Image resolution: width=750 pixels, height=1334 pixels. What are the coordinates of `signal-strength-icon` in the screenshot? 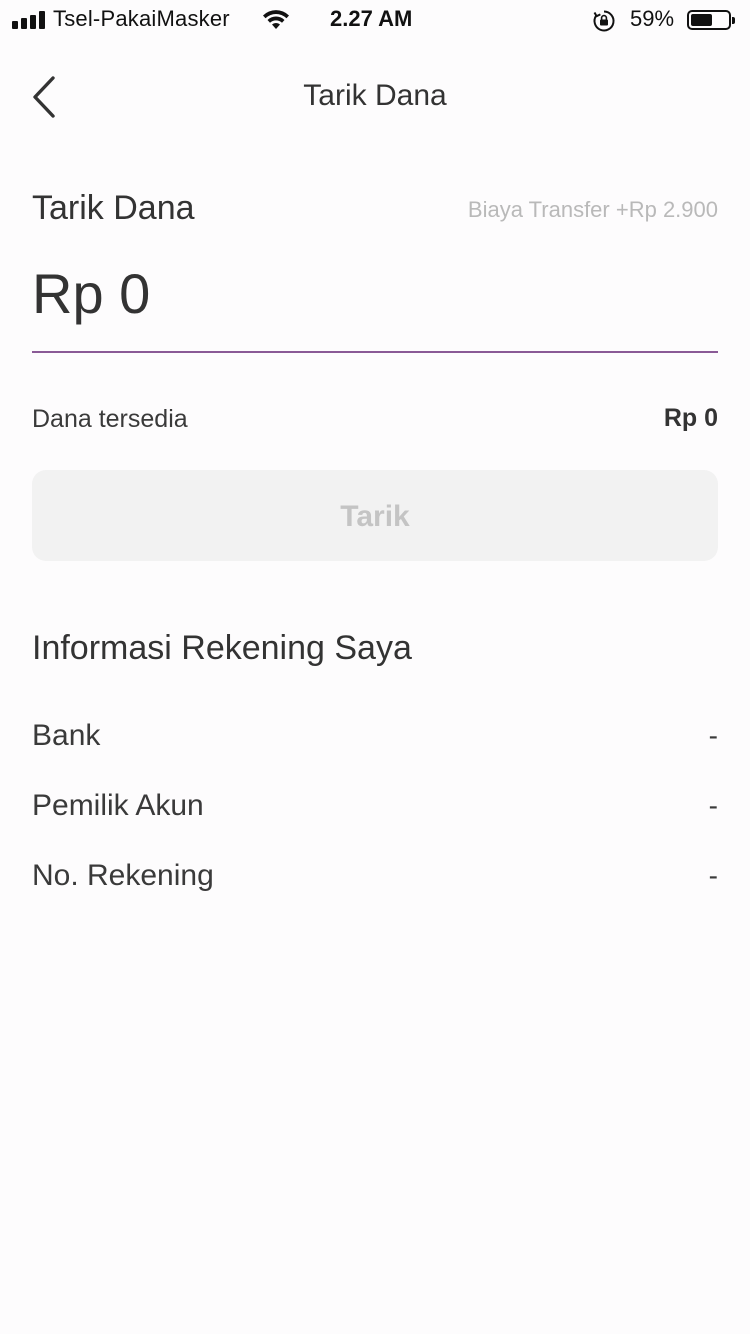 It's located at (29, 20).